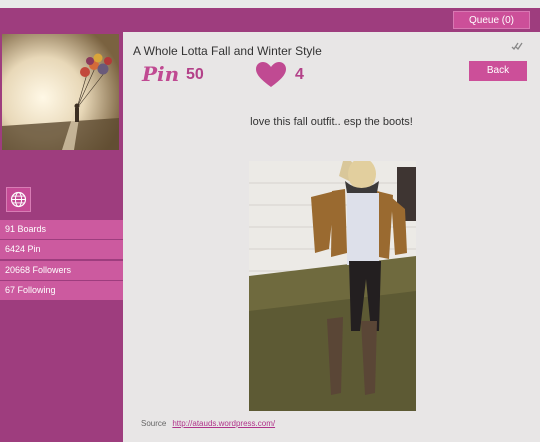  What do you see at coordinates (518, 46) in the screenshot?
I see `double-check-icon` at bounding box center [518, 46].